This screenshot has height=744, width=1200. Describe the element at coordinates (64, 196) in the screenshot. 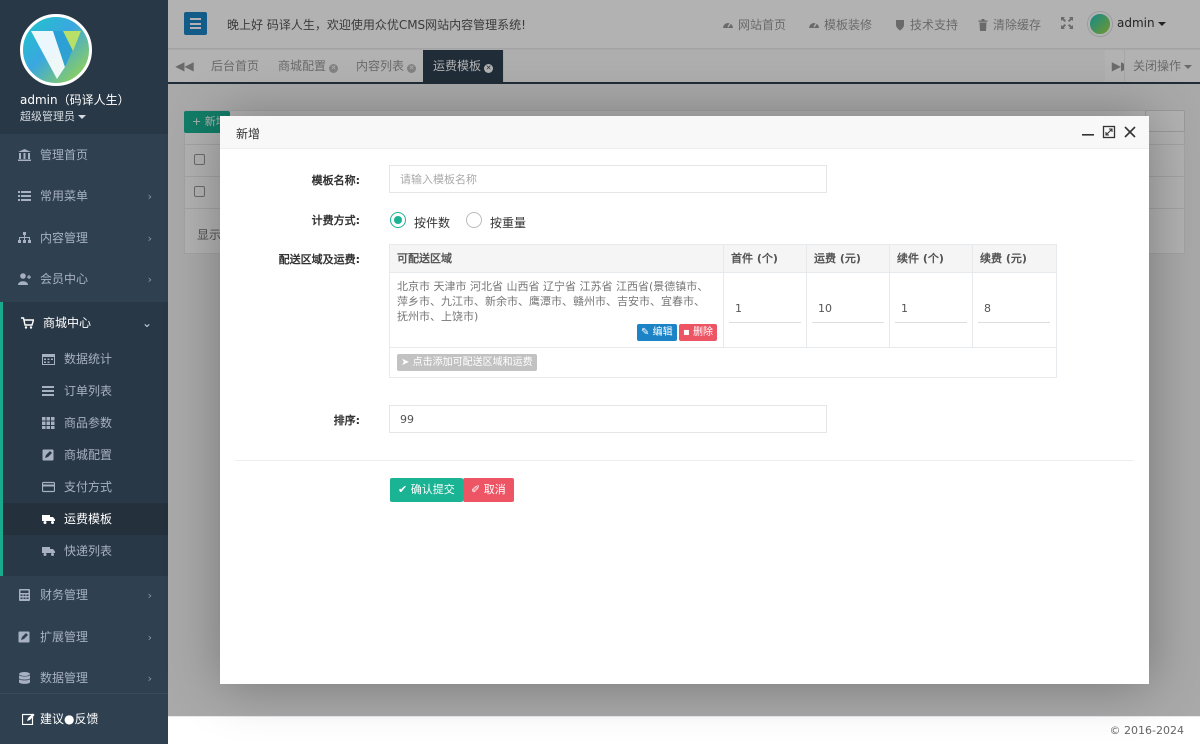

I see `sidebar-item-label: 常用菜单` at that location.